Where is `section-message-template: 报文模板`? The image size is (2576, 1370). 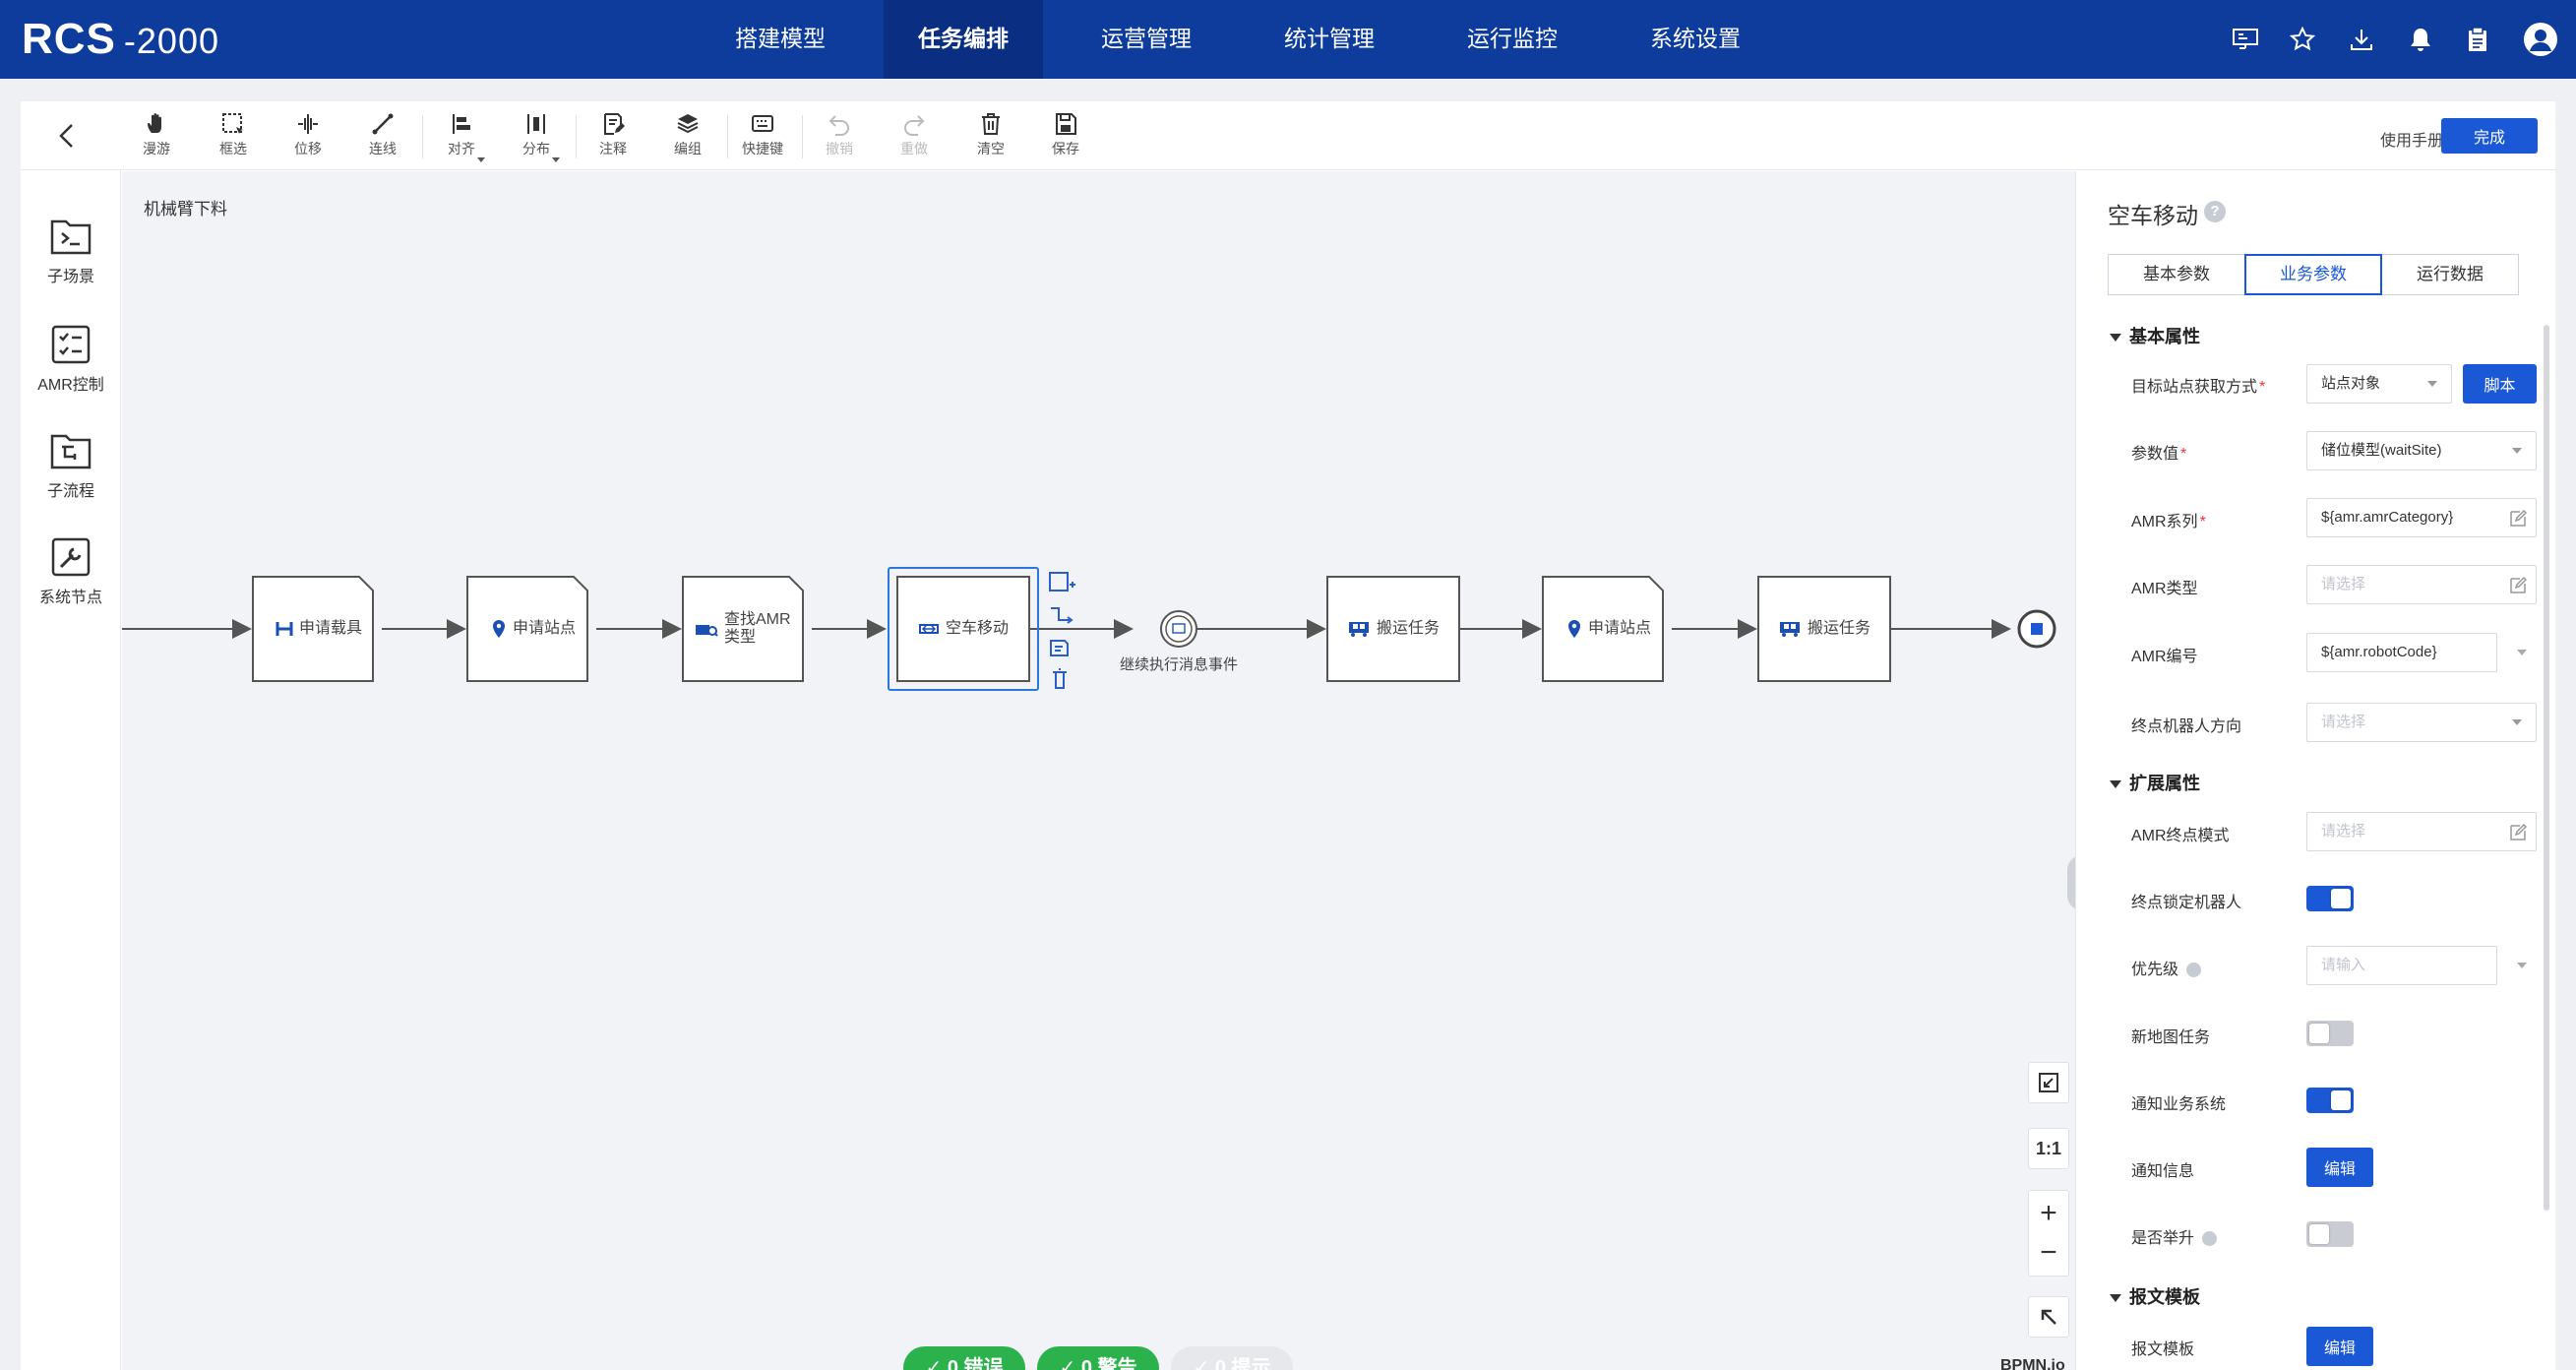
section-message-template: 报文模板 is located at coordinates (2155, 1296).